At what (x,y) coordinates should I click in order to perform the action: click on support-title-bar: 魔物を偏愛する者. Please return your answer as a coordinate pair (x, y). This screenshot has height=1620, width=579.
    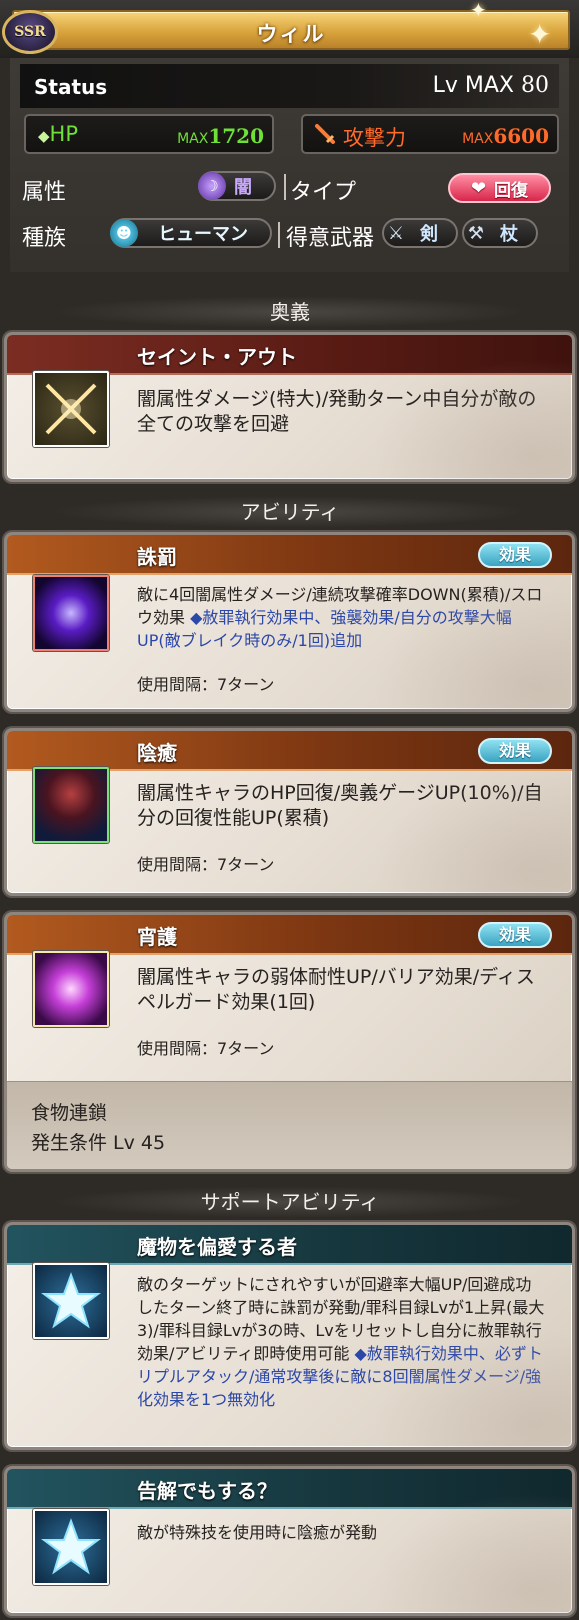
    Looking at the image, I should click on (289, 1245).